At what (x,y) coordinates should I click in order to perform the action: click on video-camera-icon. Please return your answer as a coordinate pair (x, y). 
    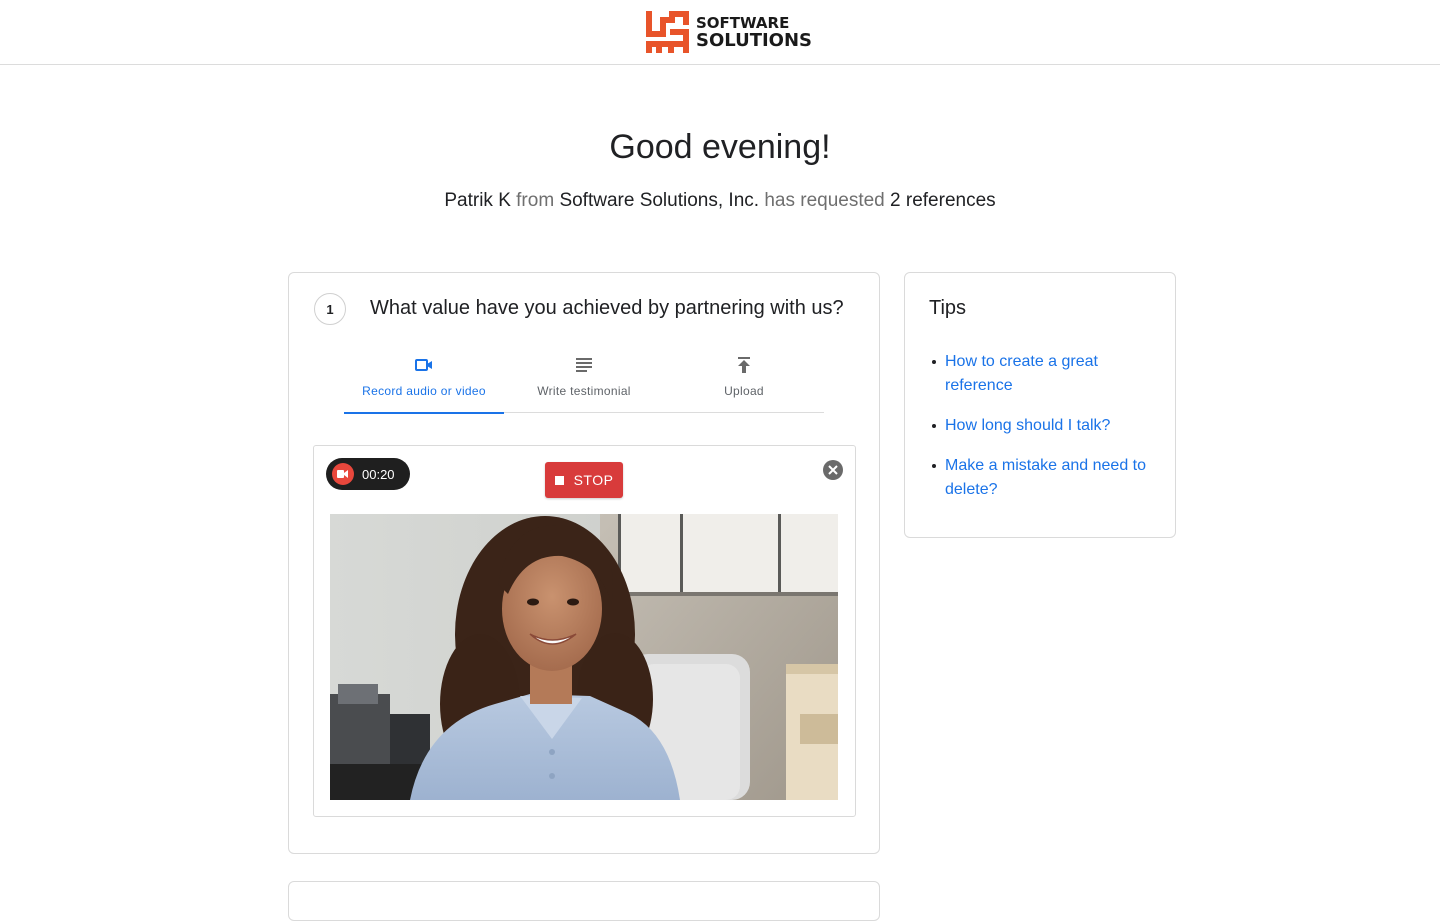
    Looking at the image, I should click on (423, 365).